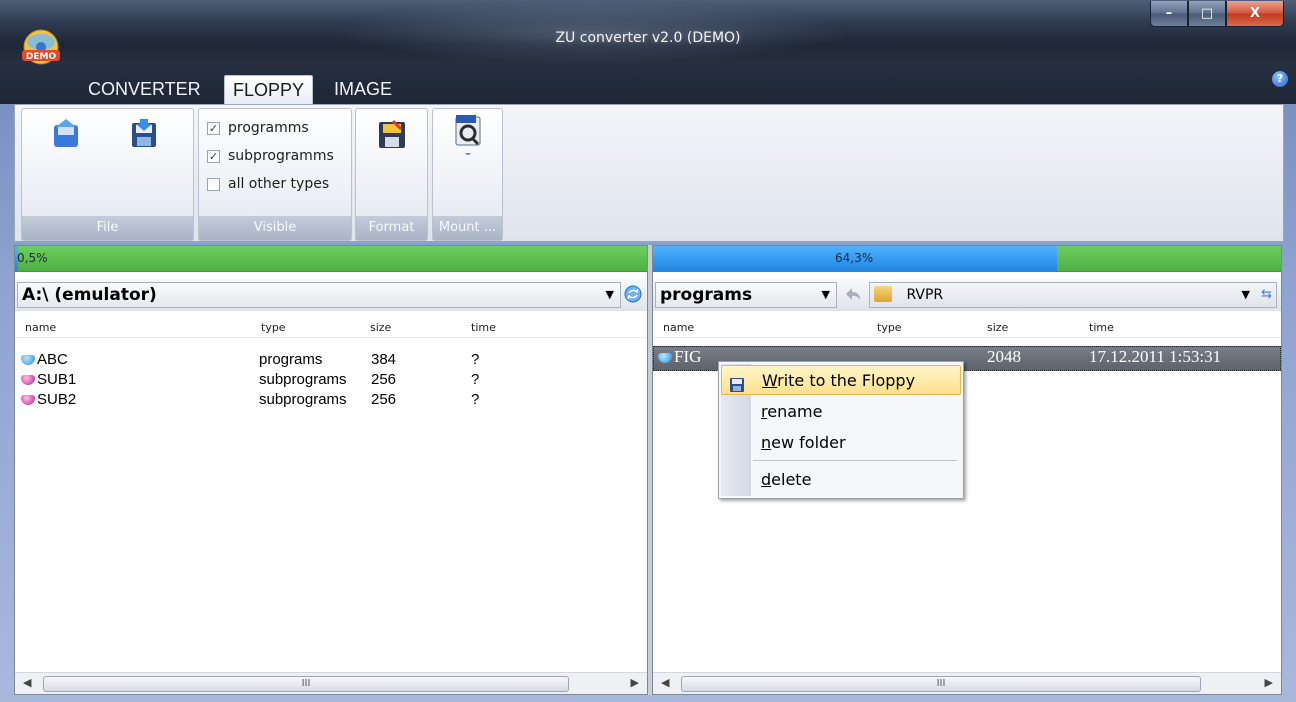 This screenshot has width=1296, height=702. I want to click on file-size: 384, so click(384, 359).